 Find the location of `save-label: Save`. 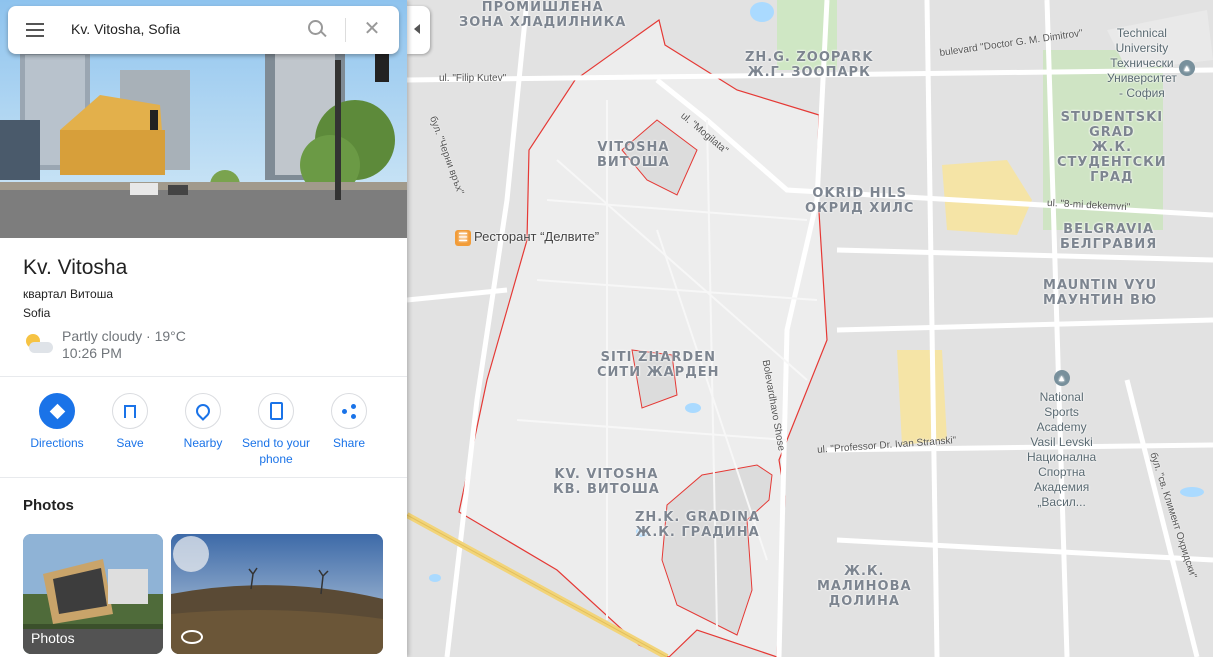

save-label: Save is located at coordinates (130, 443).